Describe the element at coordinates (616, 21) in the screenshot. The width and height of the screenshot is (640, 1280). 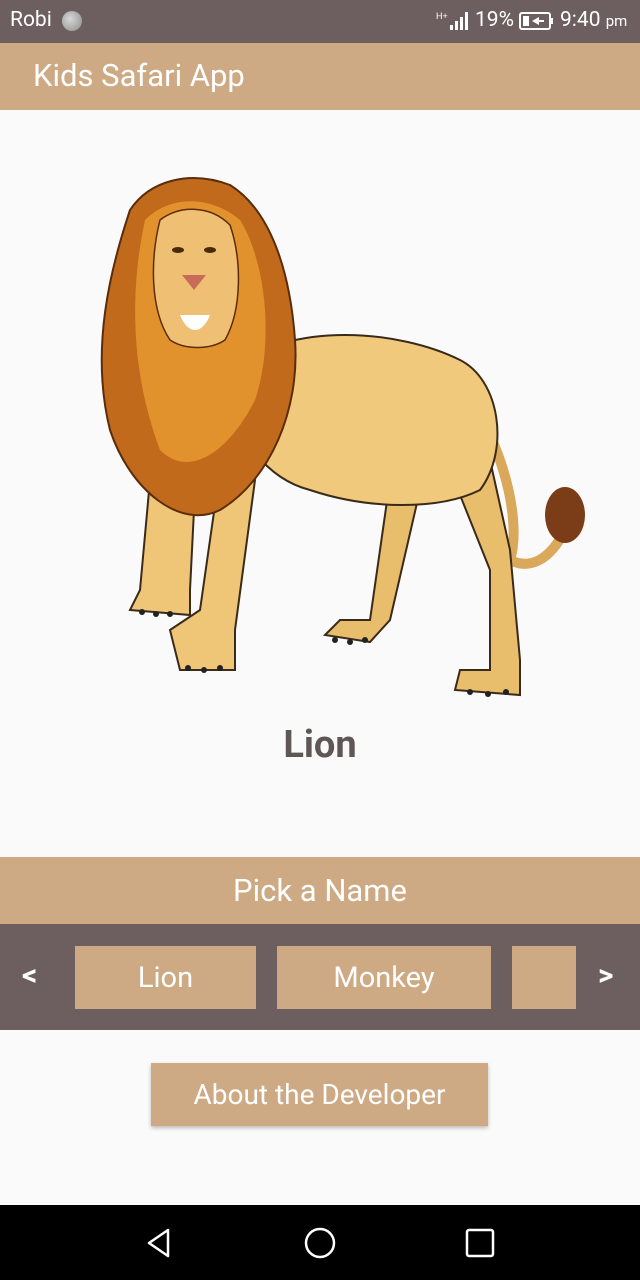
I see `clock-suffix: pm` at that location.